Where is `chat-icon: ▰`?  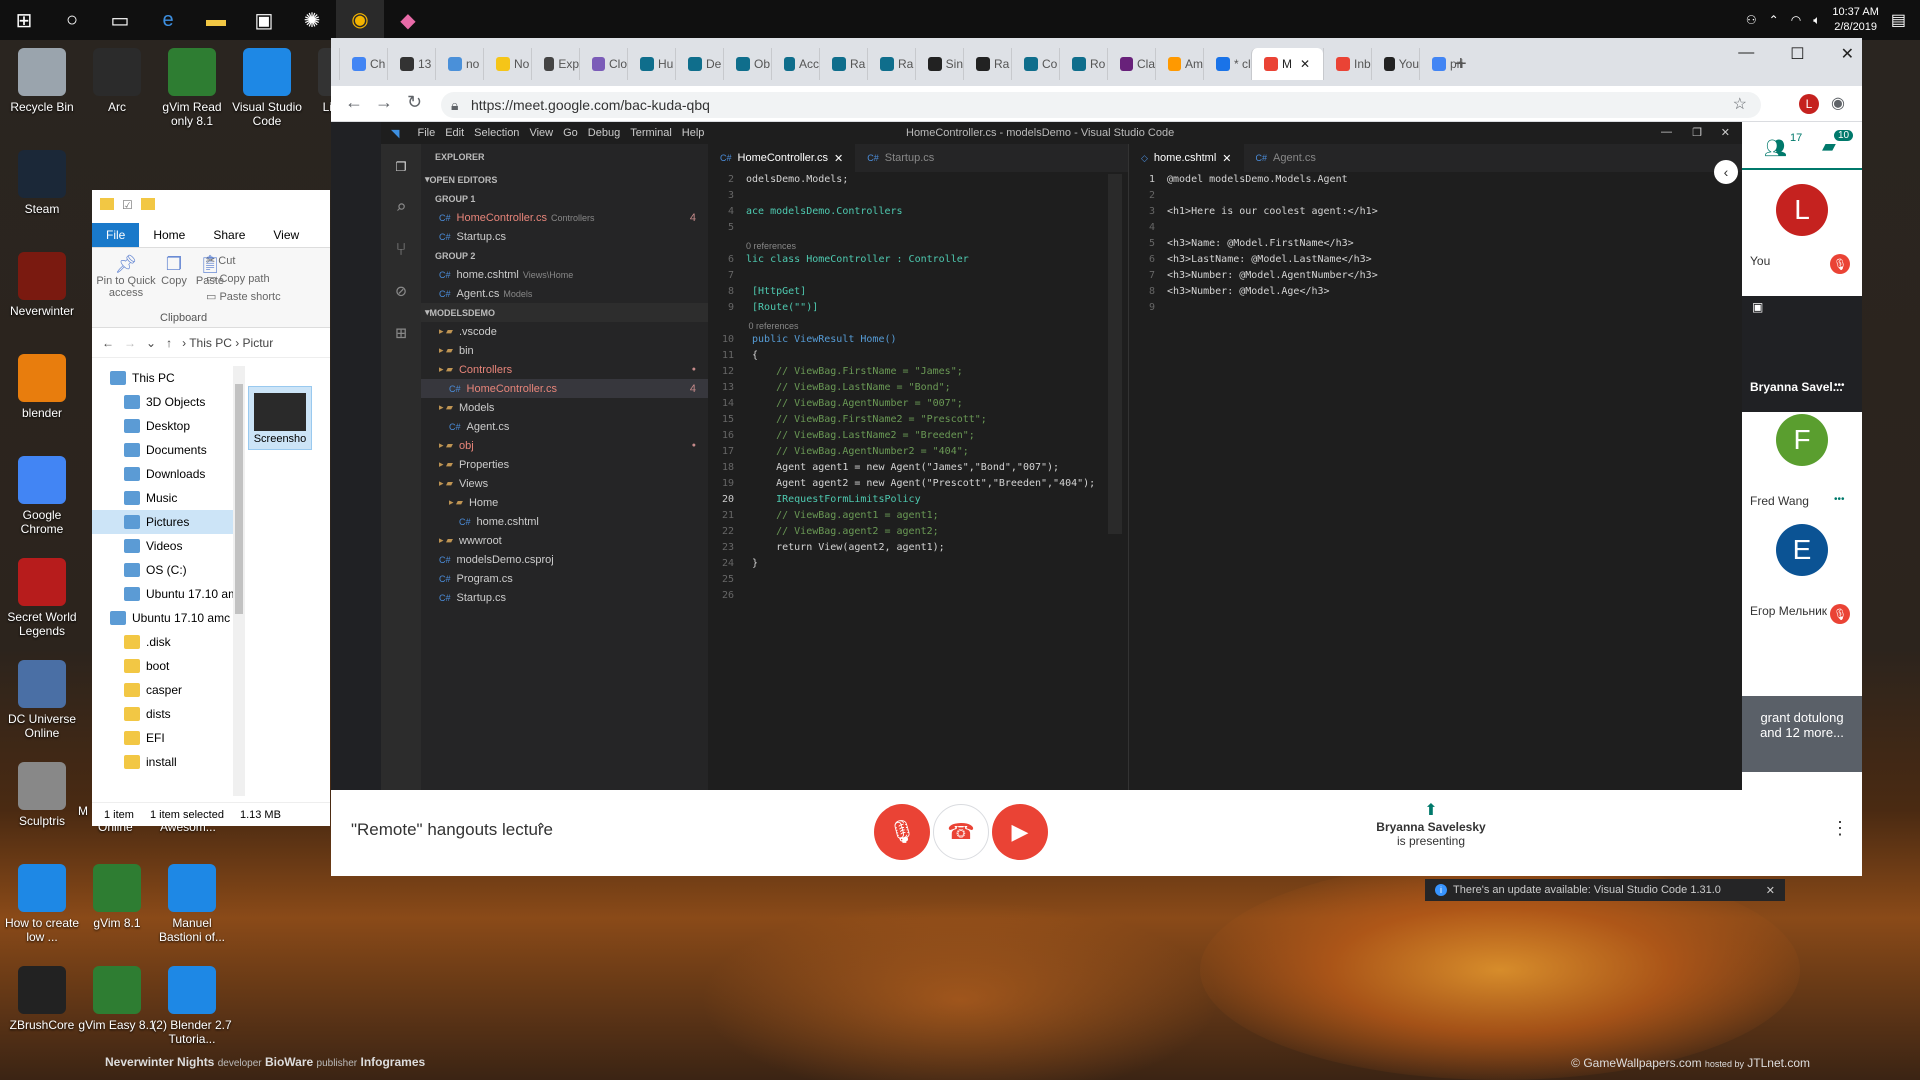 chat-icon: ▰ is located at coordinates (1829, 146).